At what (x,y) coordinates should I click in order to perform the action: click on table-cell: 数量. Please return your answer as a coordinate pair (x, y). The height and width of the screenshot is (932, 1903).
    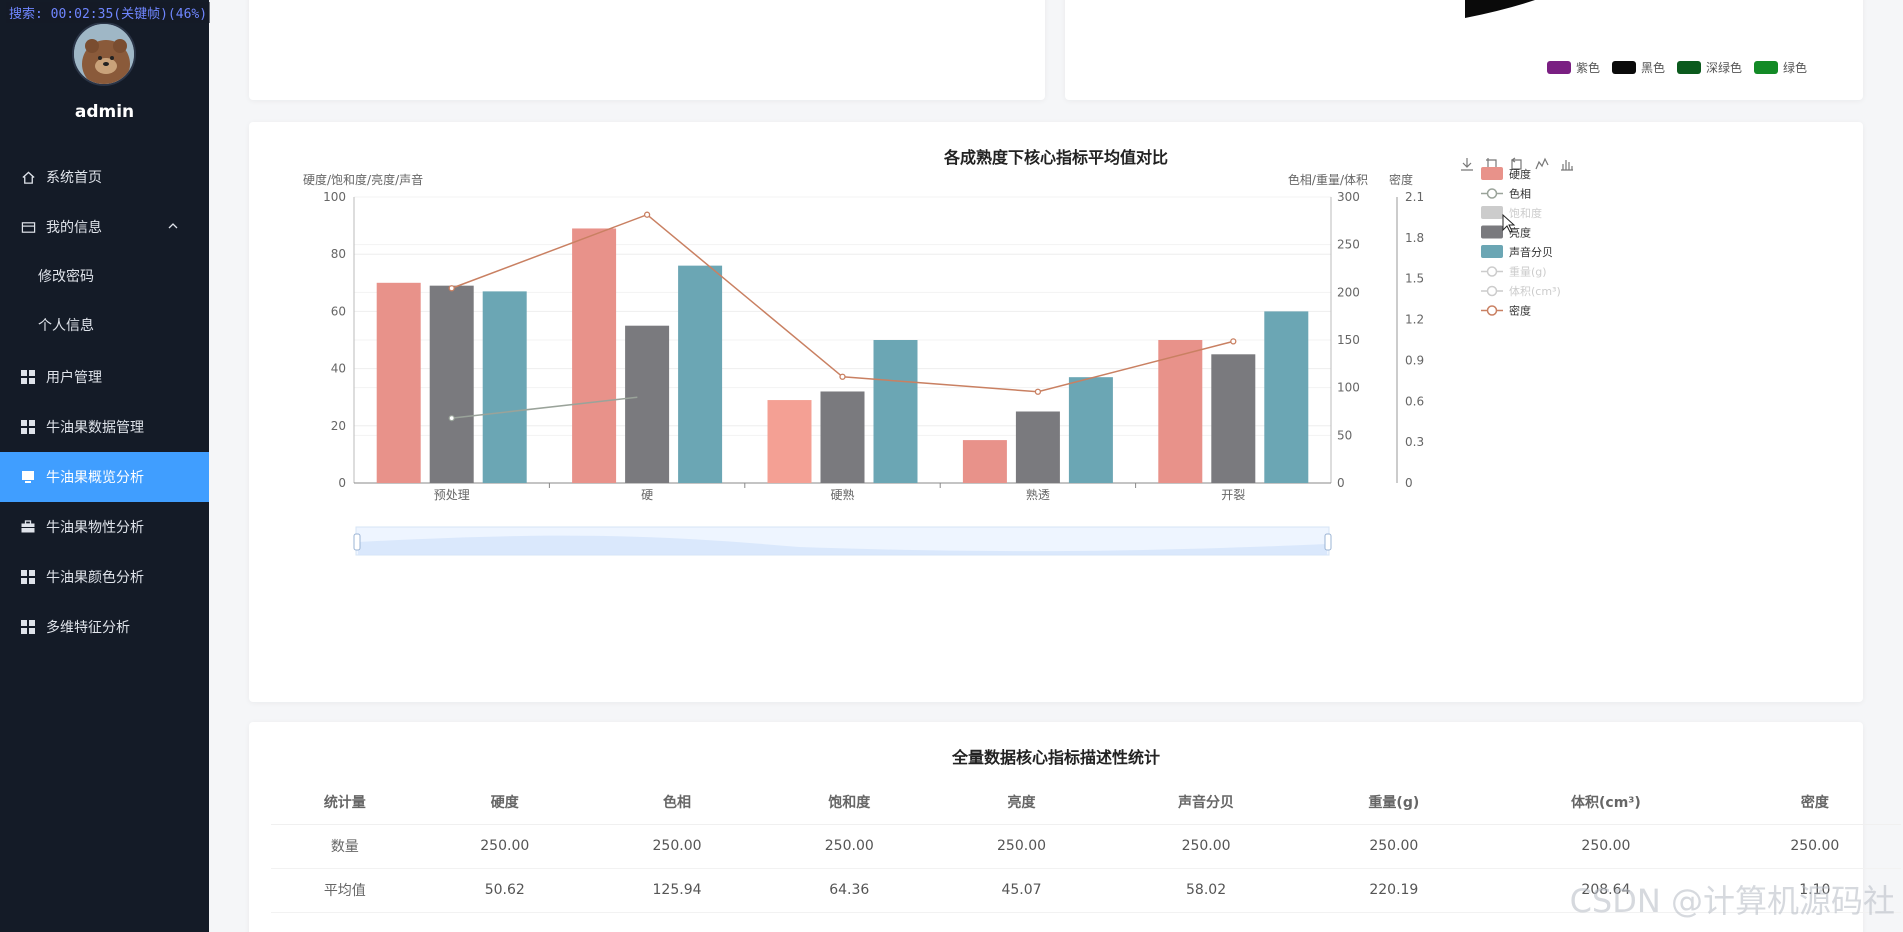
    Looking at the image, I should click on (345, 846).